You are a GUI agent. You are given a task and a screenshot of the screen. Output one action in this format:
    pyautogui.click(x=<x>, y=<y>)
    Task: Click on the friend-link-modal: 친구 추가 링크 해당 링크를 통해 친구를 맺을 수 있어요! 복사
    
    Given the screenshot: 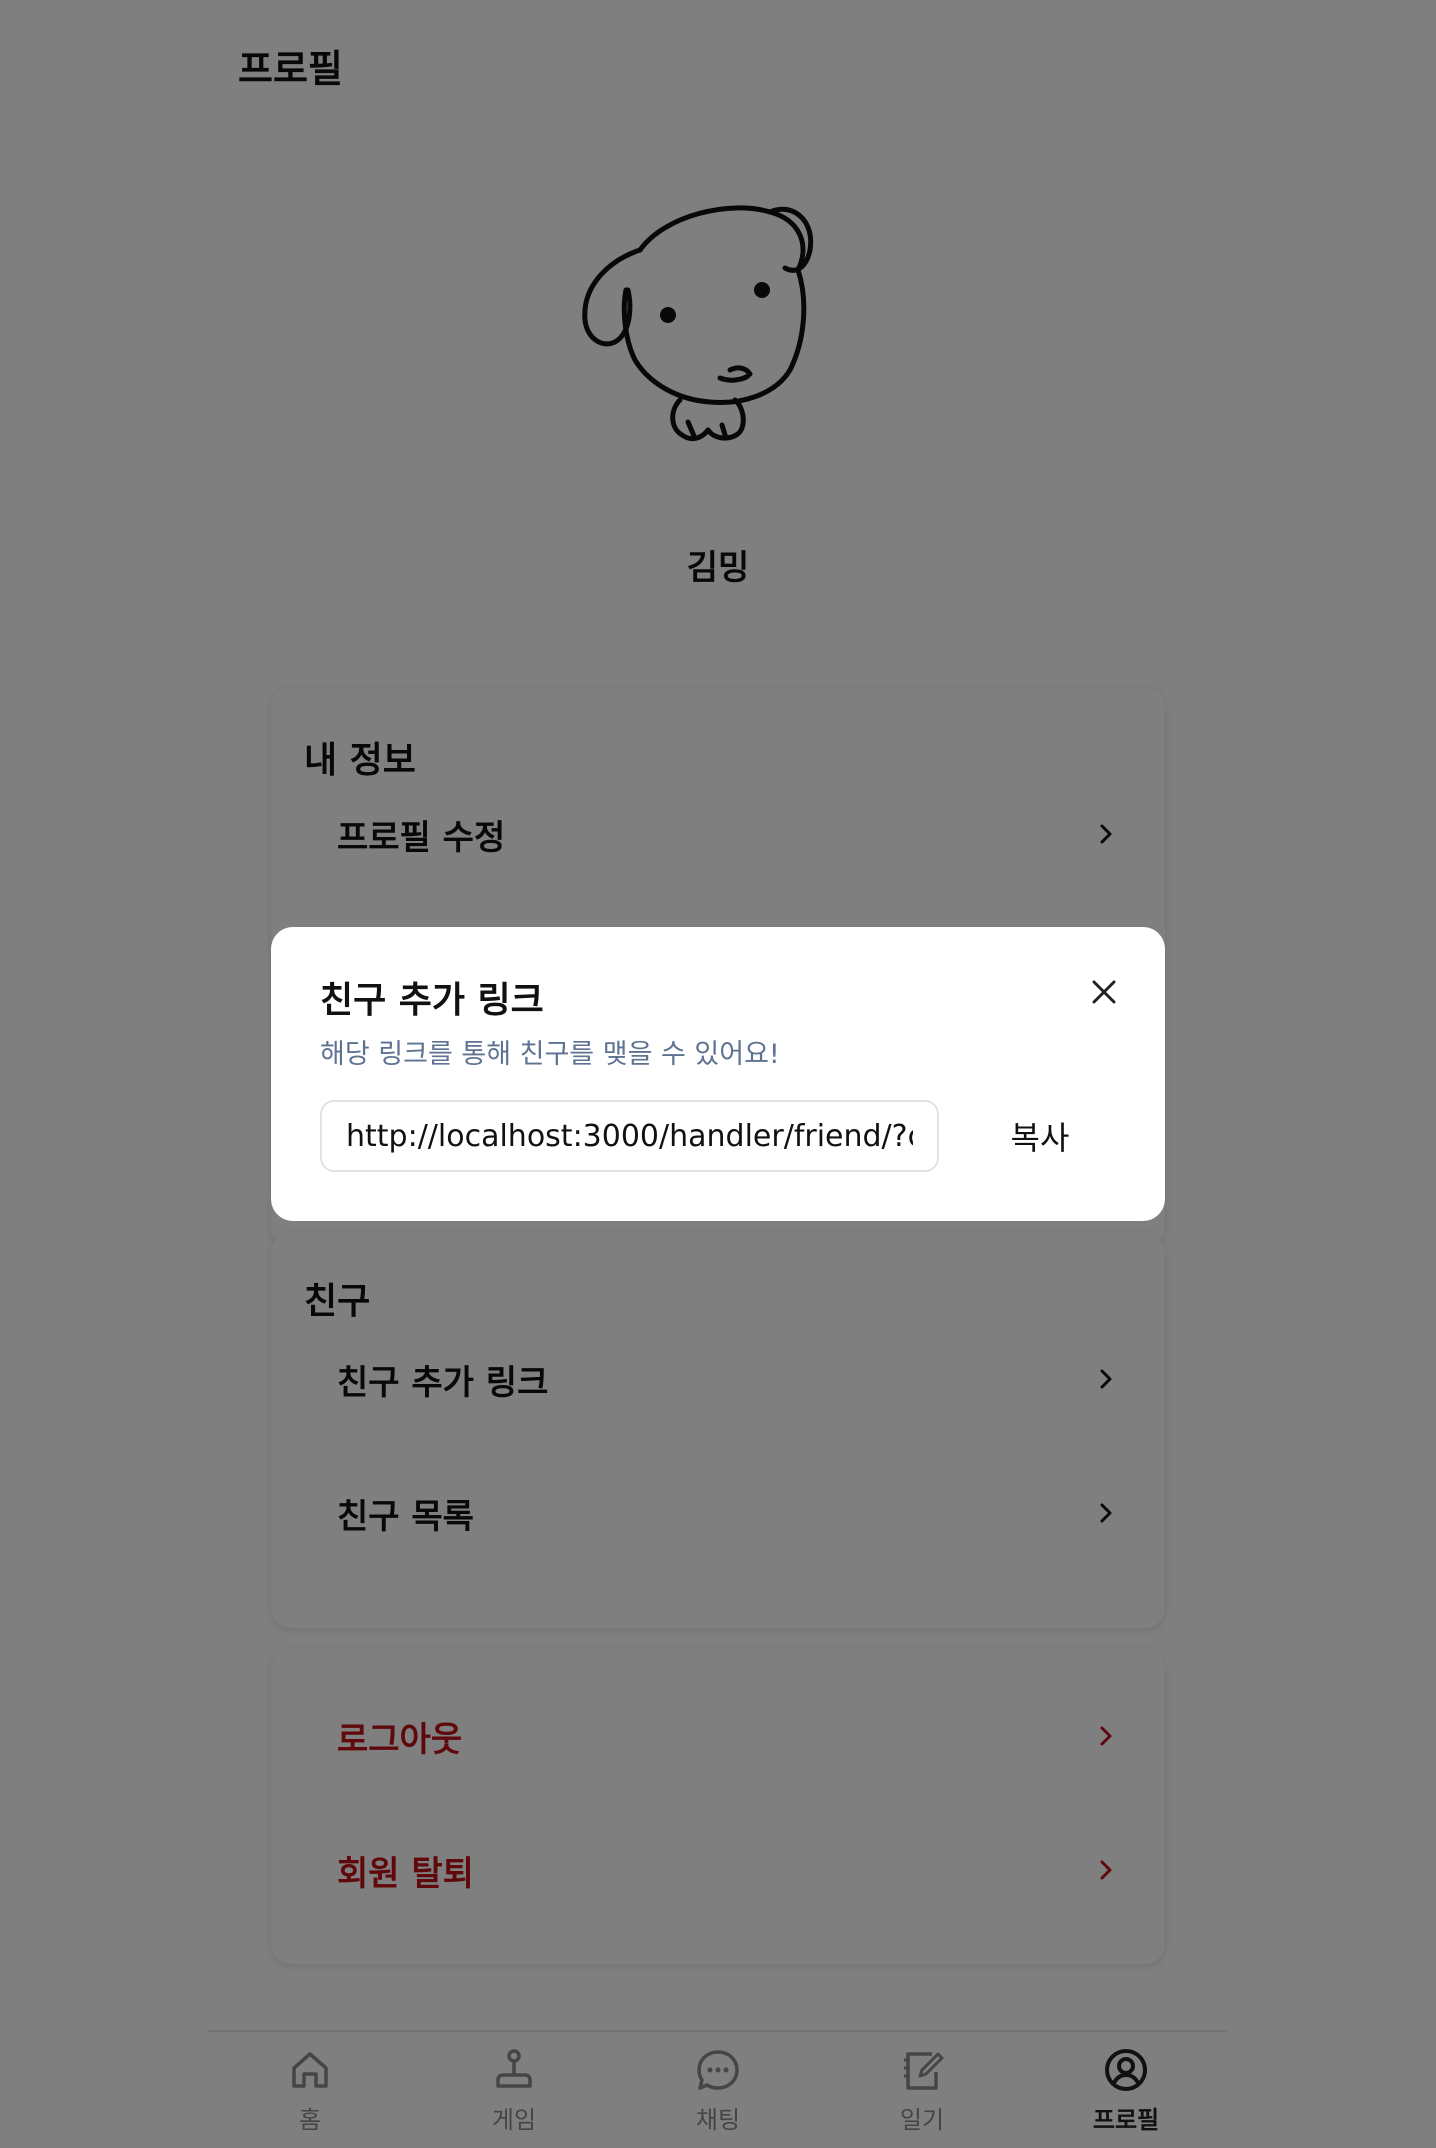 What is the action you would take?
    pyautogui.click(x=718, y=1074)
    